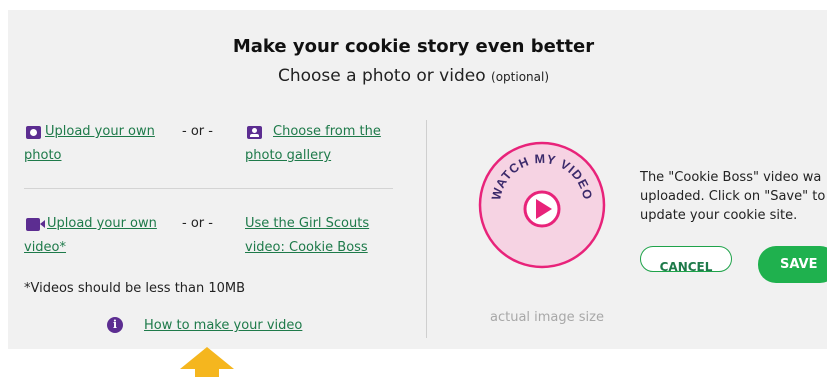 The image size is (827, 377). What do you see at coordinates (731, 177) in the screenshot?
I see `status-message-line1: The "Cookie Boss" video wa` at bounding box center [731, 177].